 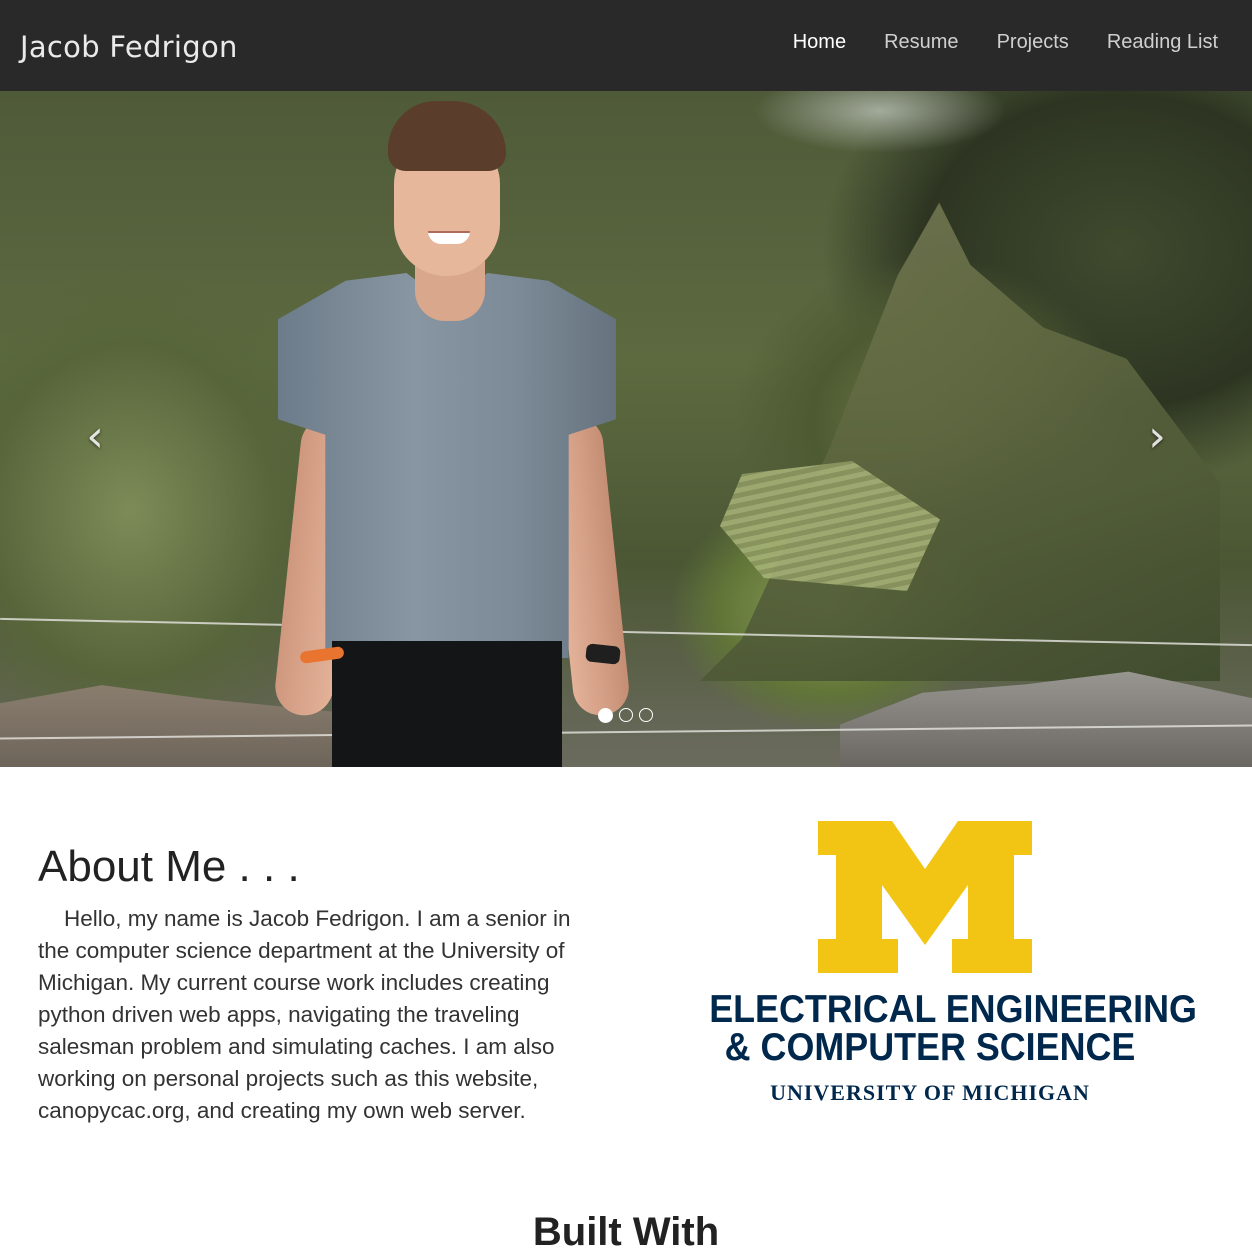 What do you see at coordinates (603, 654) in the screenshot?
I see `watch` at bounding box center [603, 654].